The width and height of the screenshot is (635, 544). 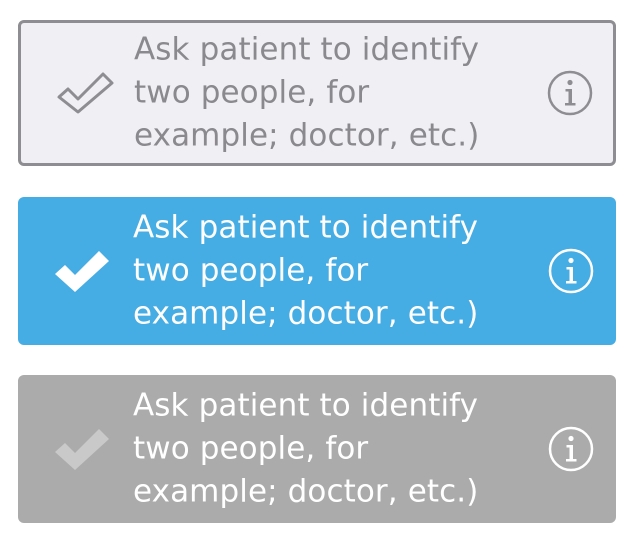 I want to click on checkmark-outline-icon, so click(x=85, y=93).